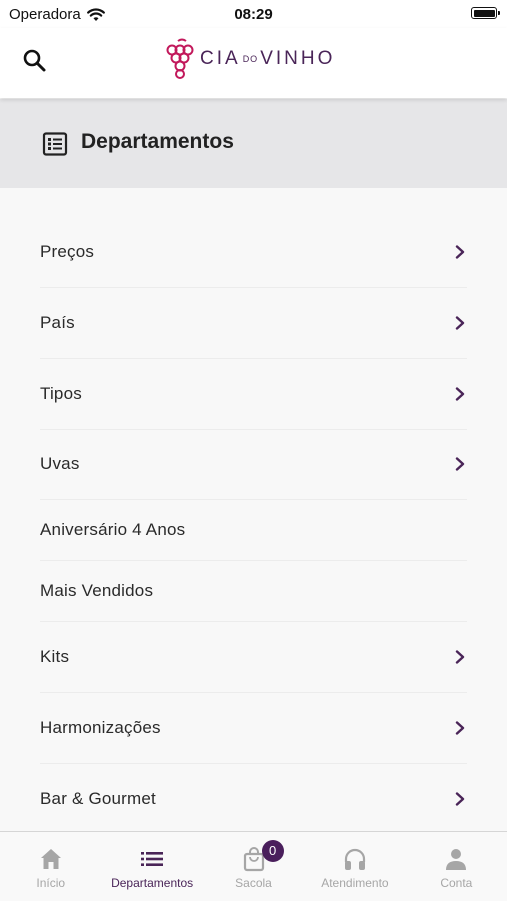 The image size is (507, 901). I want to click on list-item-harmonizacoes: Harmonizações, so click(253, 728).